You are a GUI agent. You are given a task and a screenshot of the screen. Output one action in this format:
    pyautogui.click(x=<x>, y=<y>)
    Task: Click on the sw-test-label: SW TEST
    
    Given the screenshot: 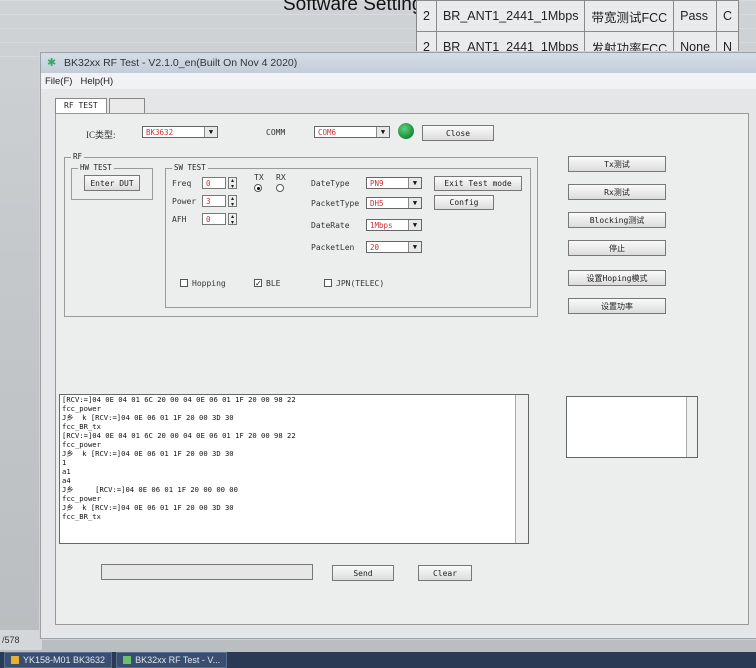 What is the action you would take?
    pyautogui.click(x=190, y=167)
    